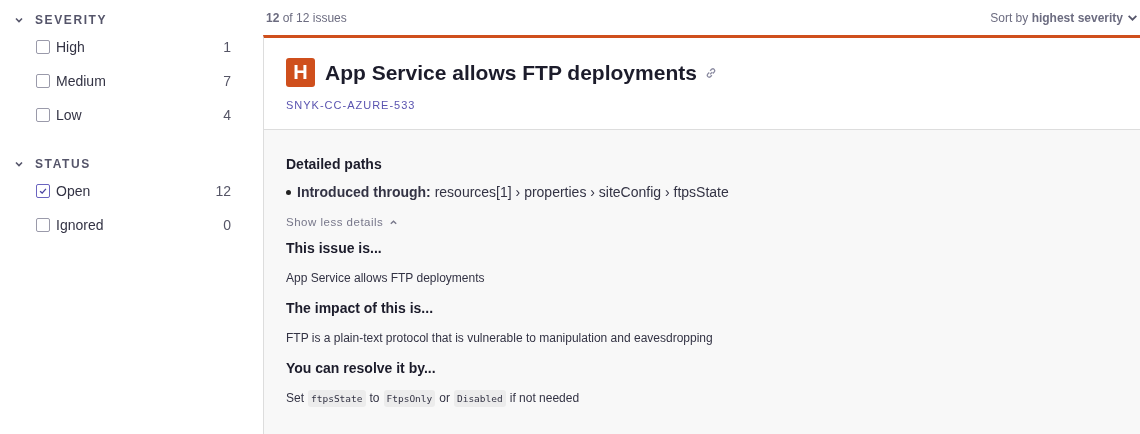 The height and width of the screenshot is (434, 1140). I want to click on filter-group-title: SEVERITY, so click(71, 20).